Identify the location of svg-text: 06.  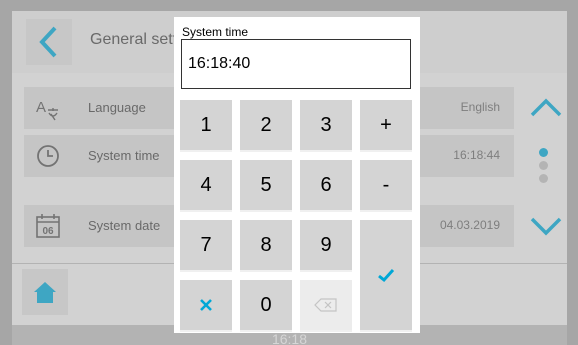
(48, 231).